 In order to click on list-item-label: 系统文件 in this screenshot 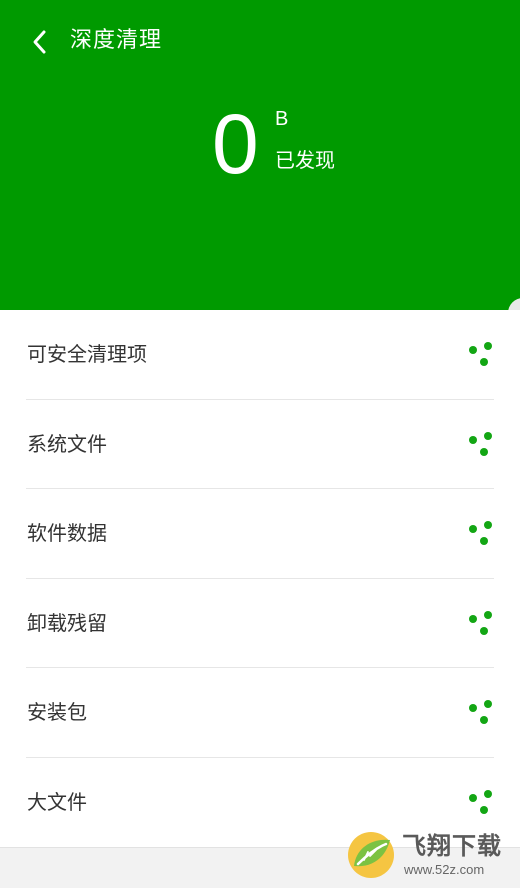, I will do `click(67, 443)`.